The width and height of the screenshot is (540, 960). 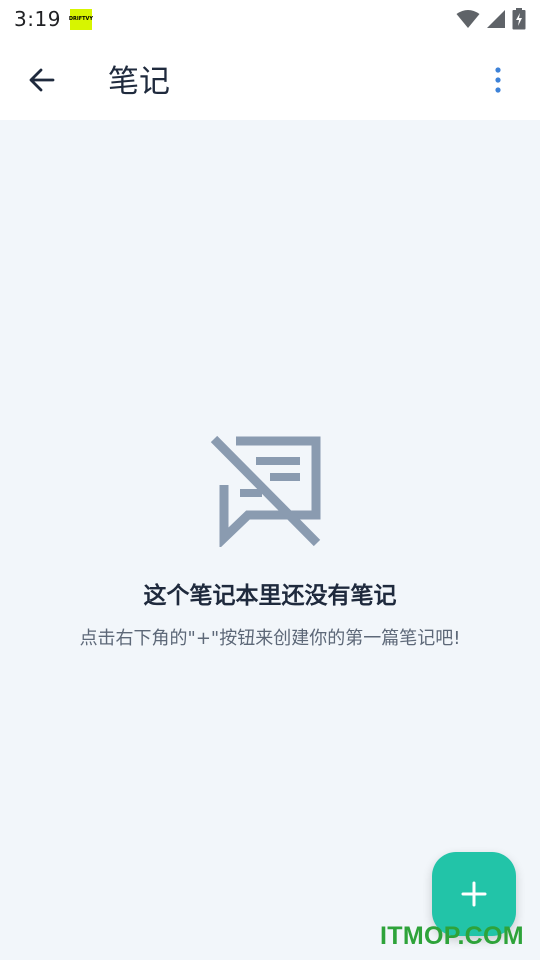 What do you see at coordinates (270, 79) in the screenshot?
I see `app-bar: 笔记` at bounding box center [270, 79].